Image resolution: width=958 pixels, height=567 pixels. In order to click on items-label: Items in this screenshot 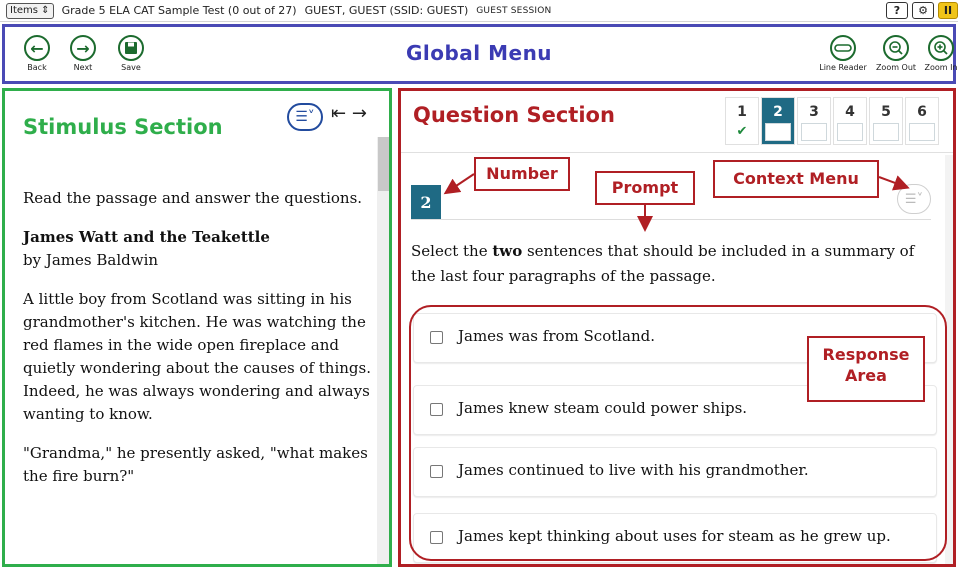, I will do `click(24, 10)`.